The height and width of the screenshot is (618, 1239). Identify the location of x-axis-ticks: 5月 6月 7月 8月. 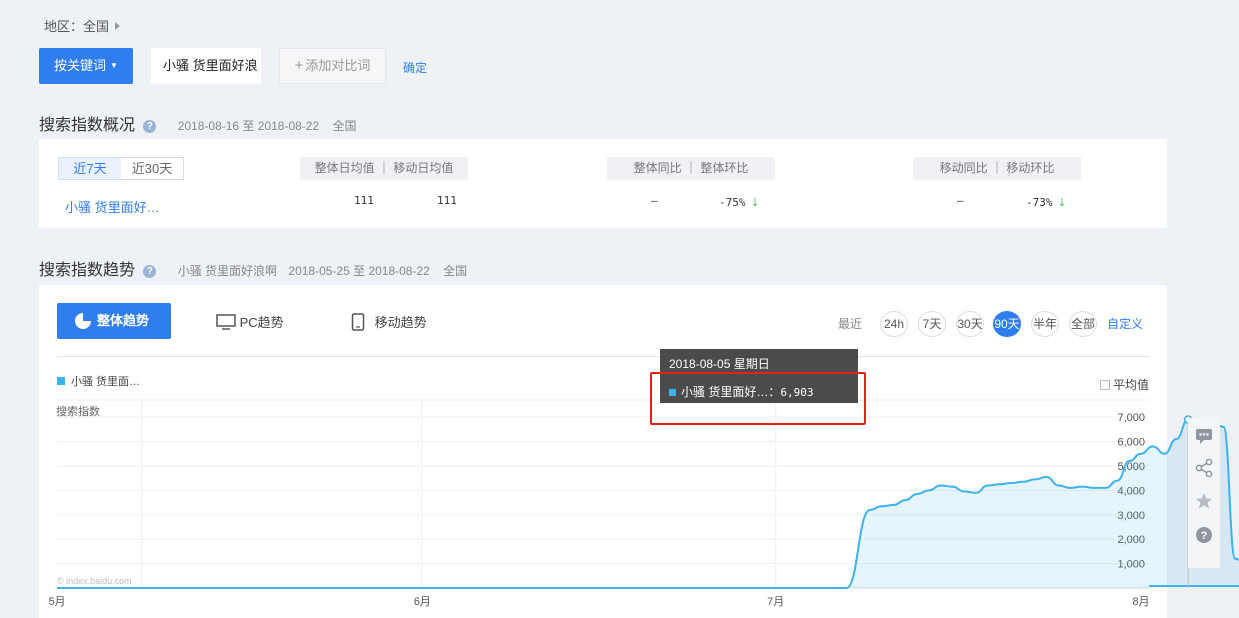
(598, 602).